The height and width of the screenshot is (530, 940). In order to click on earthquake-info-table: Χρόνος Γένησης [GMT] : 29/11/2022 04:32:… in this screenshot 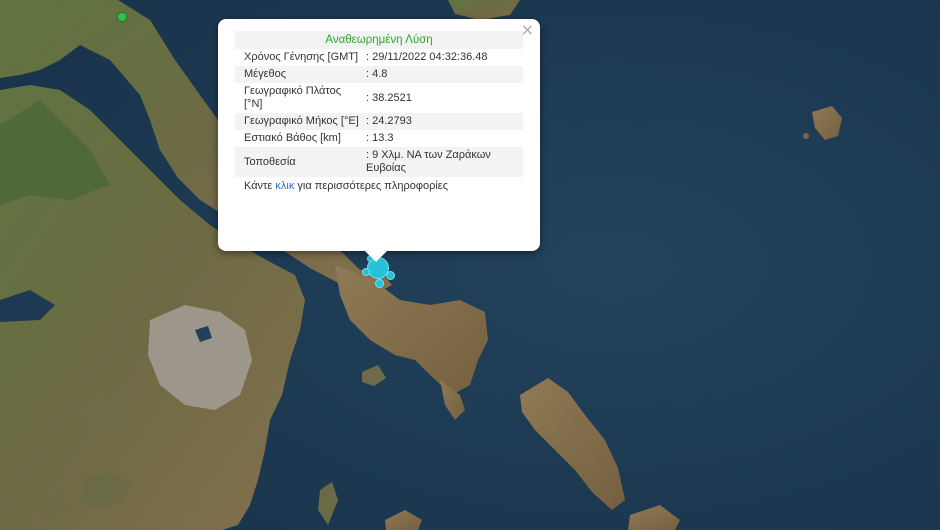, I will do `click(379, 113)`.